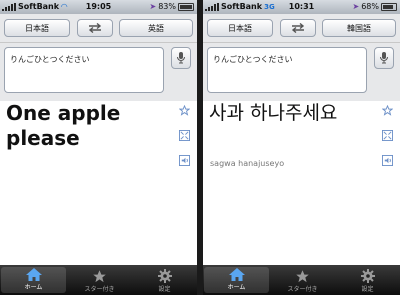  Describe the element at coordinates (273, 113) in the screenshot. I see `translated-text: 사과 하나주세요` at that location.